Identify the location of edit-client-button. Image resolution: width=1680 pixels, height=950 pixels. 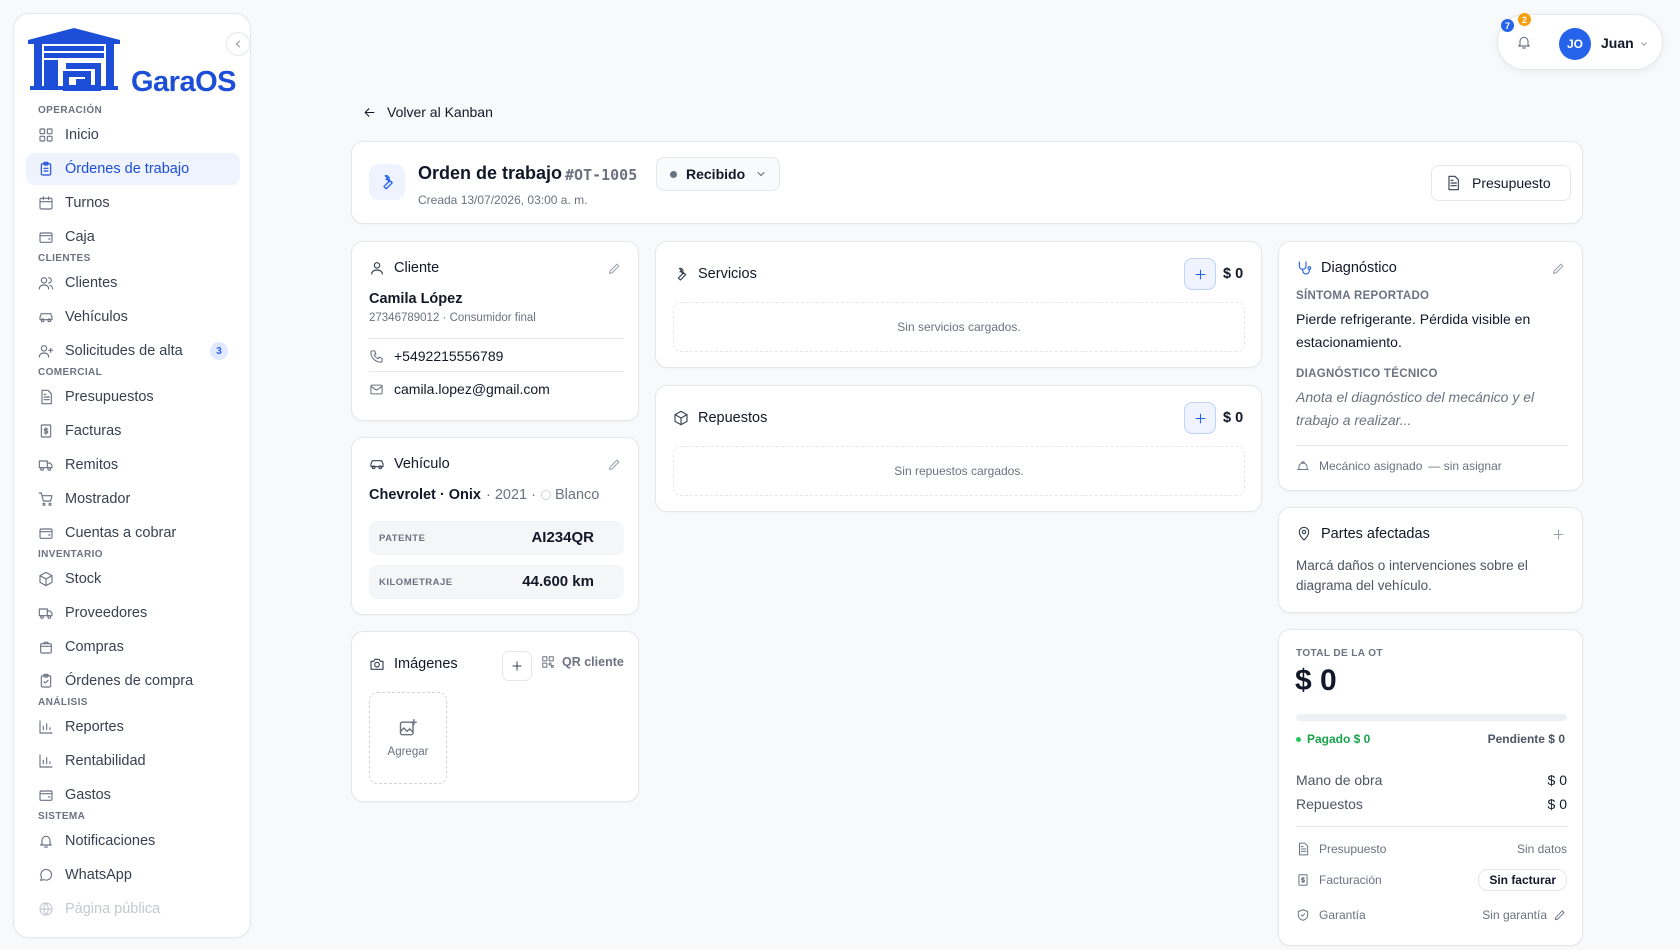
(614, 268).